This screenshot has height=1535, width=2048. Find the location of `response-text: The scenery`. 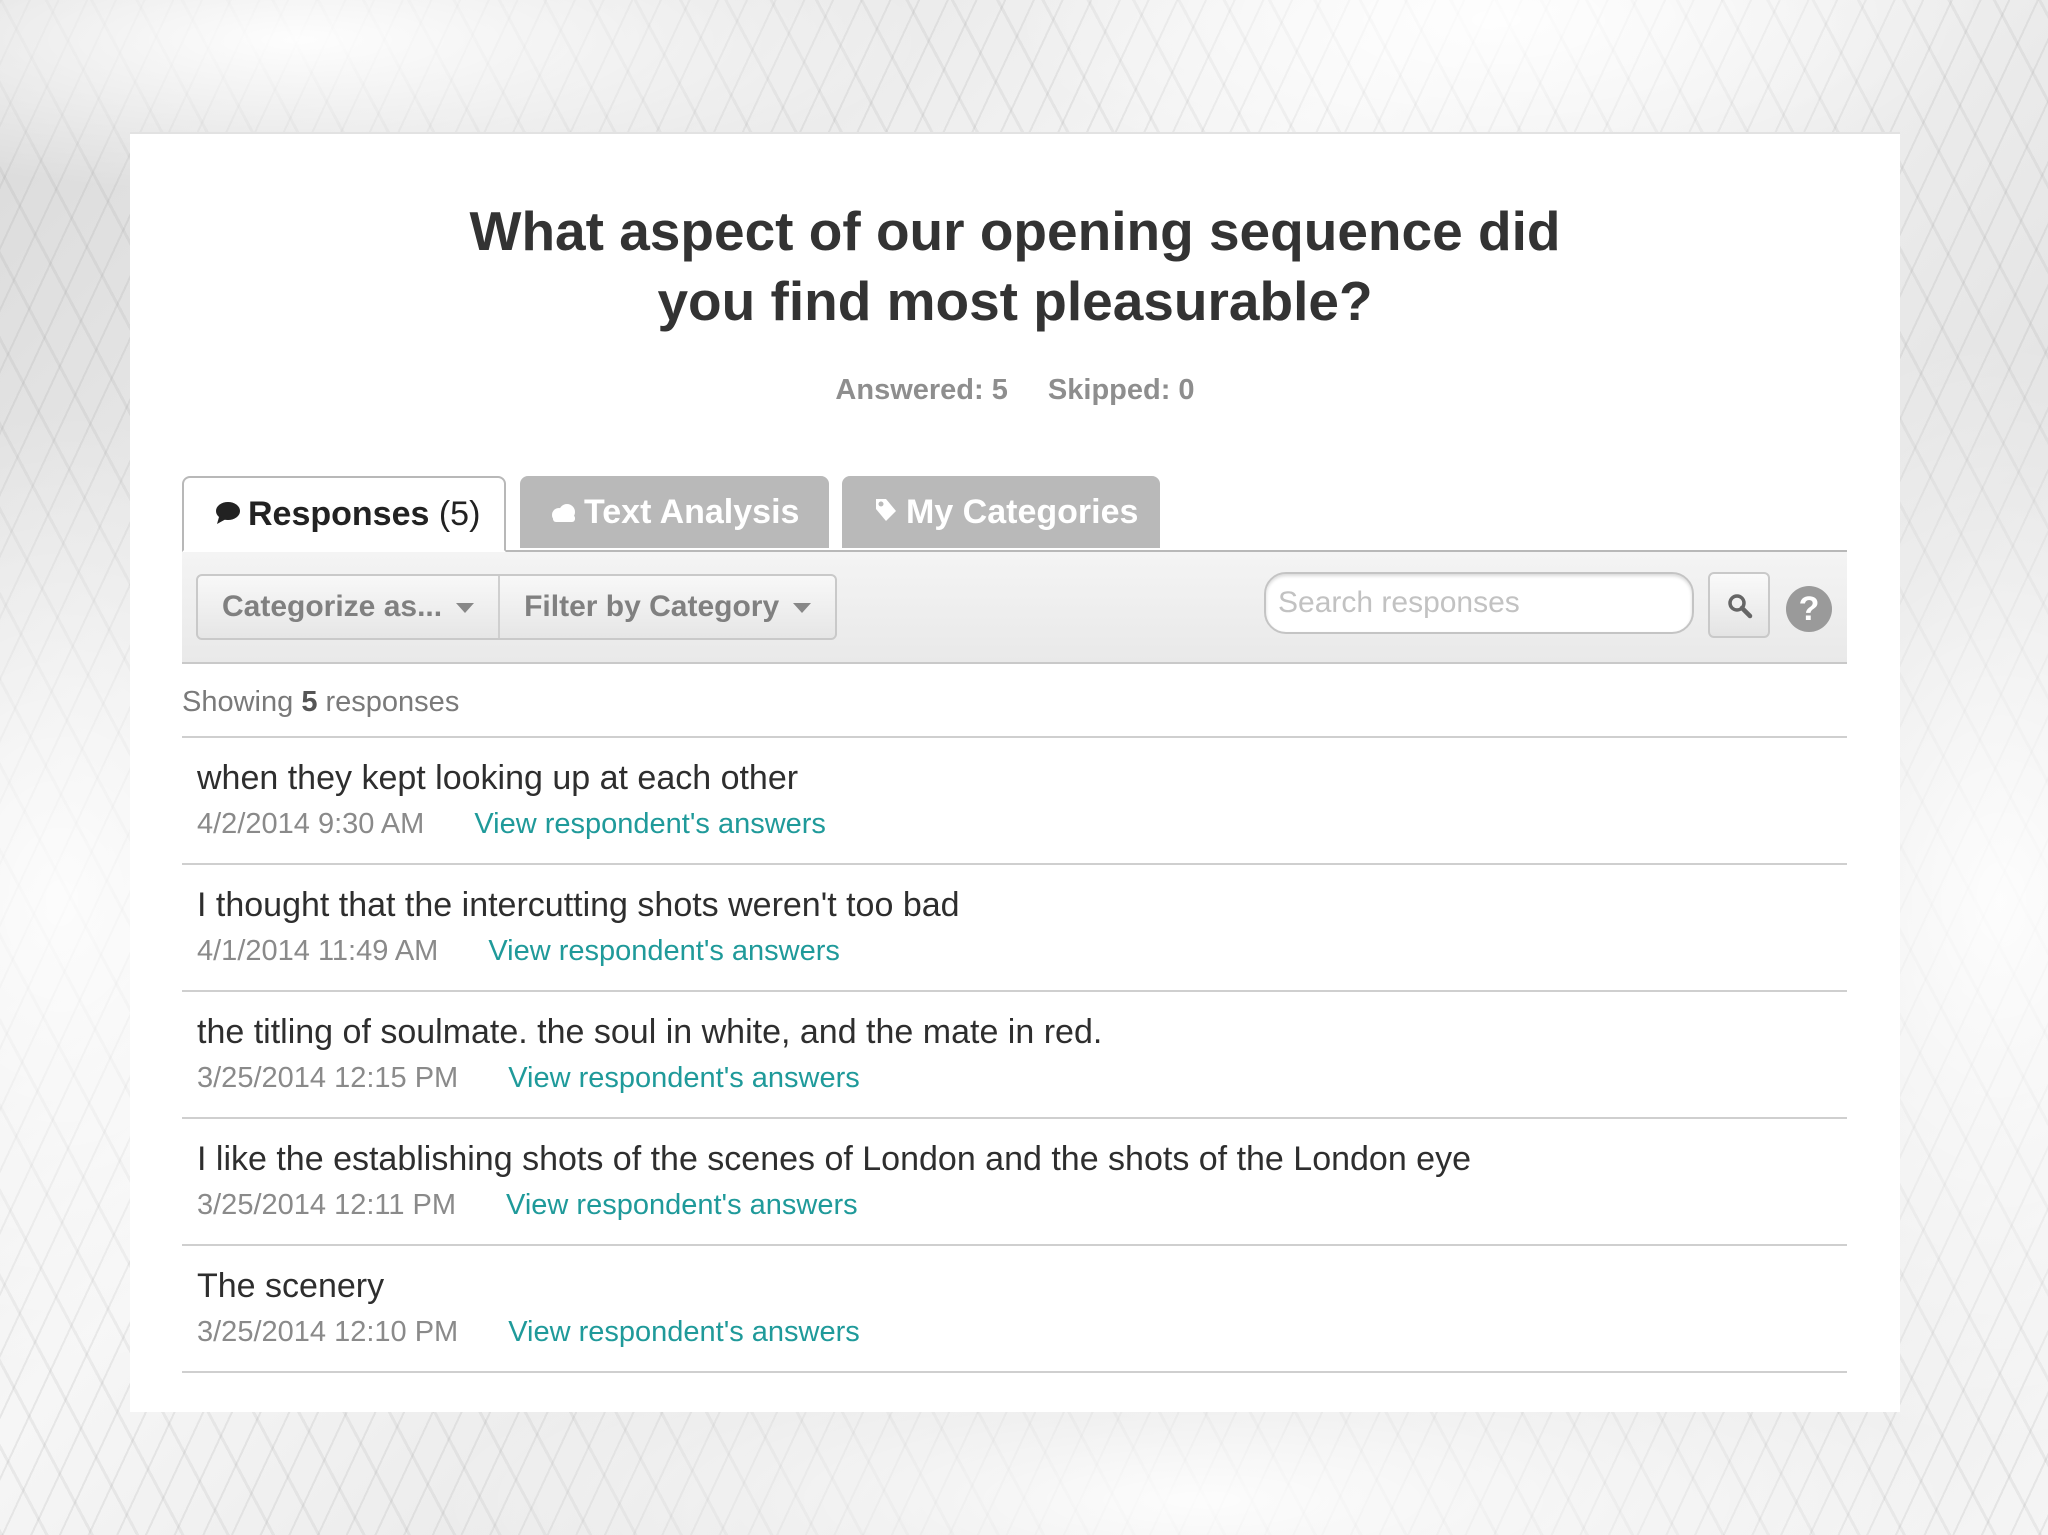

response-text: The scenery is located at coordinates (291, 1286).